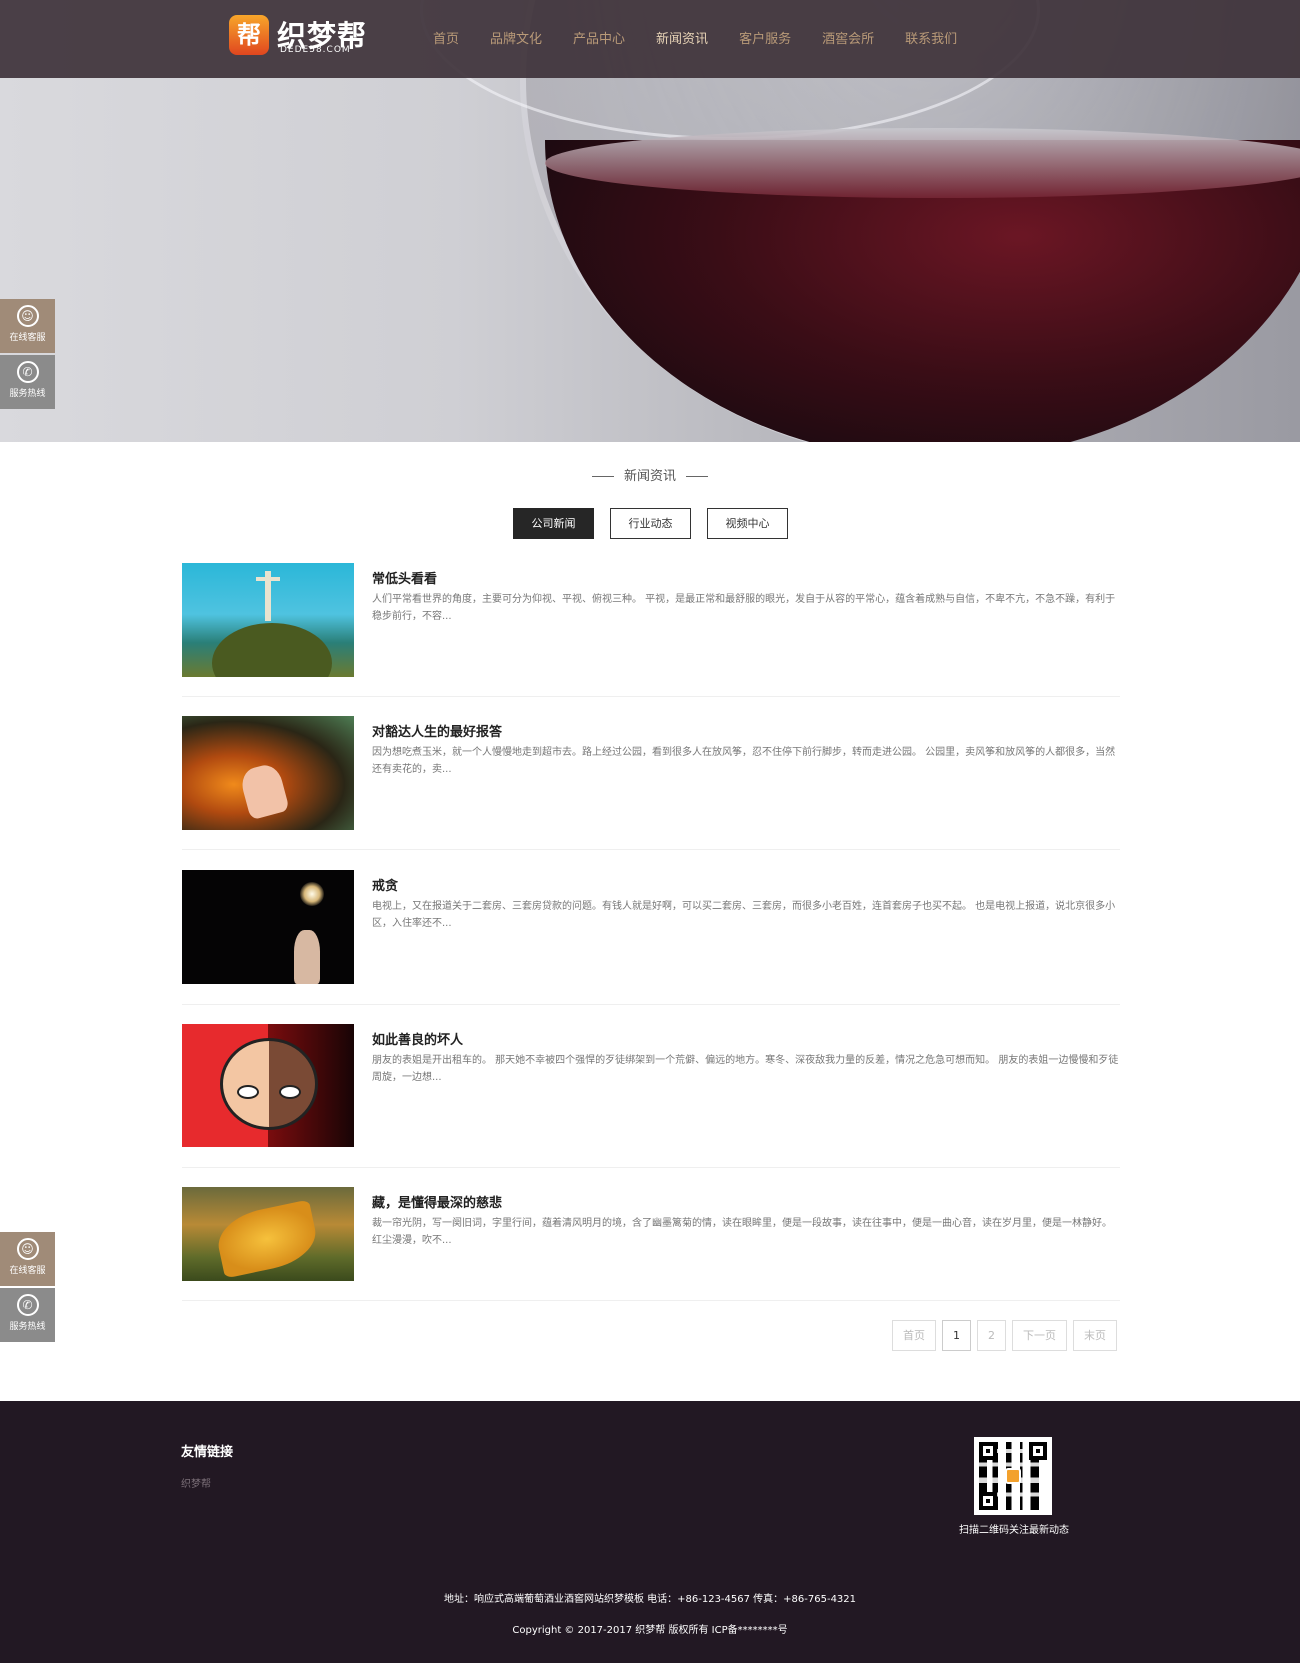 This screenshot has height=1663, width=1300. I want to click on logo-badge-icon: 帮, so click(249, 35).